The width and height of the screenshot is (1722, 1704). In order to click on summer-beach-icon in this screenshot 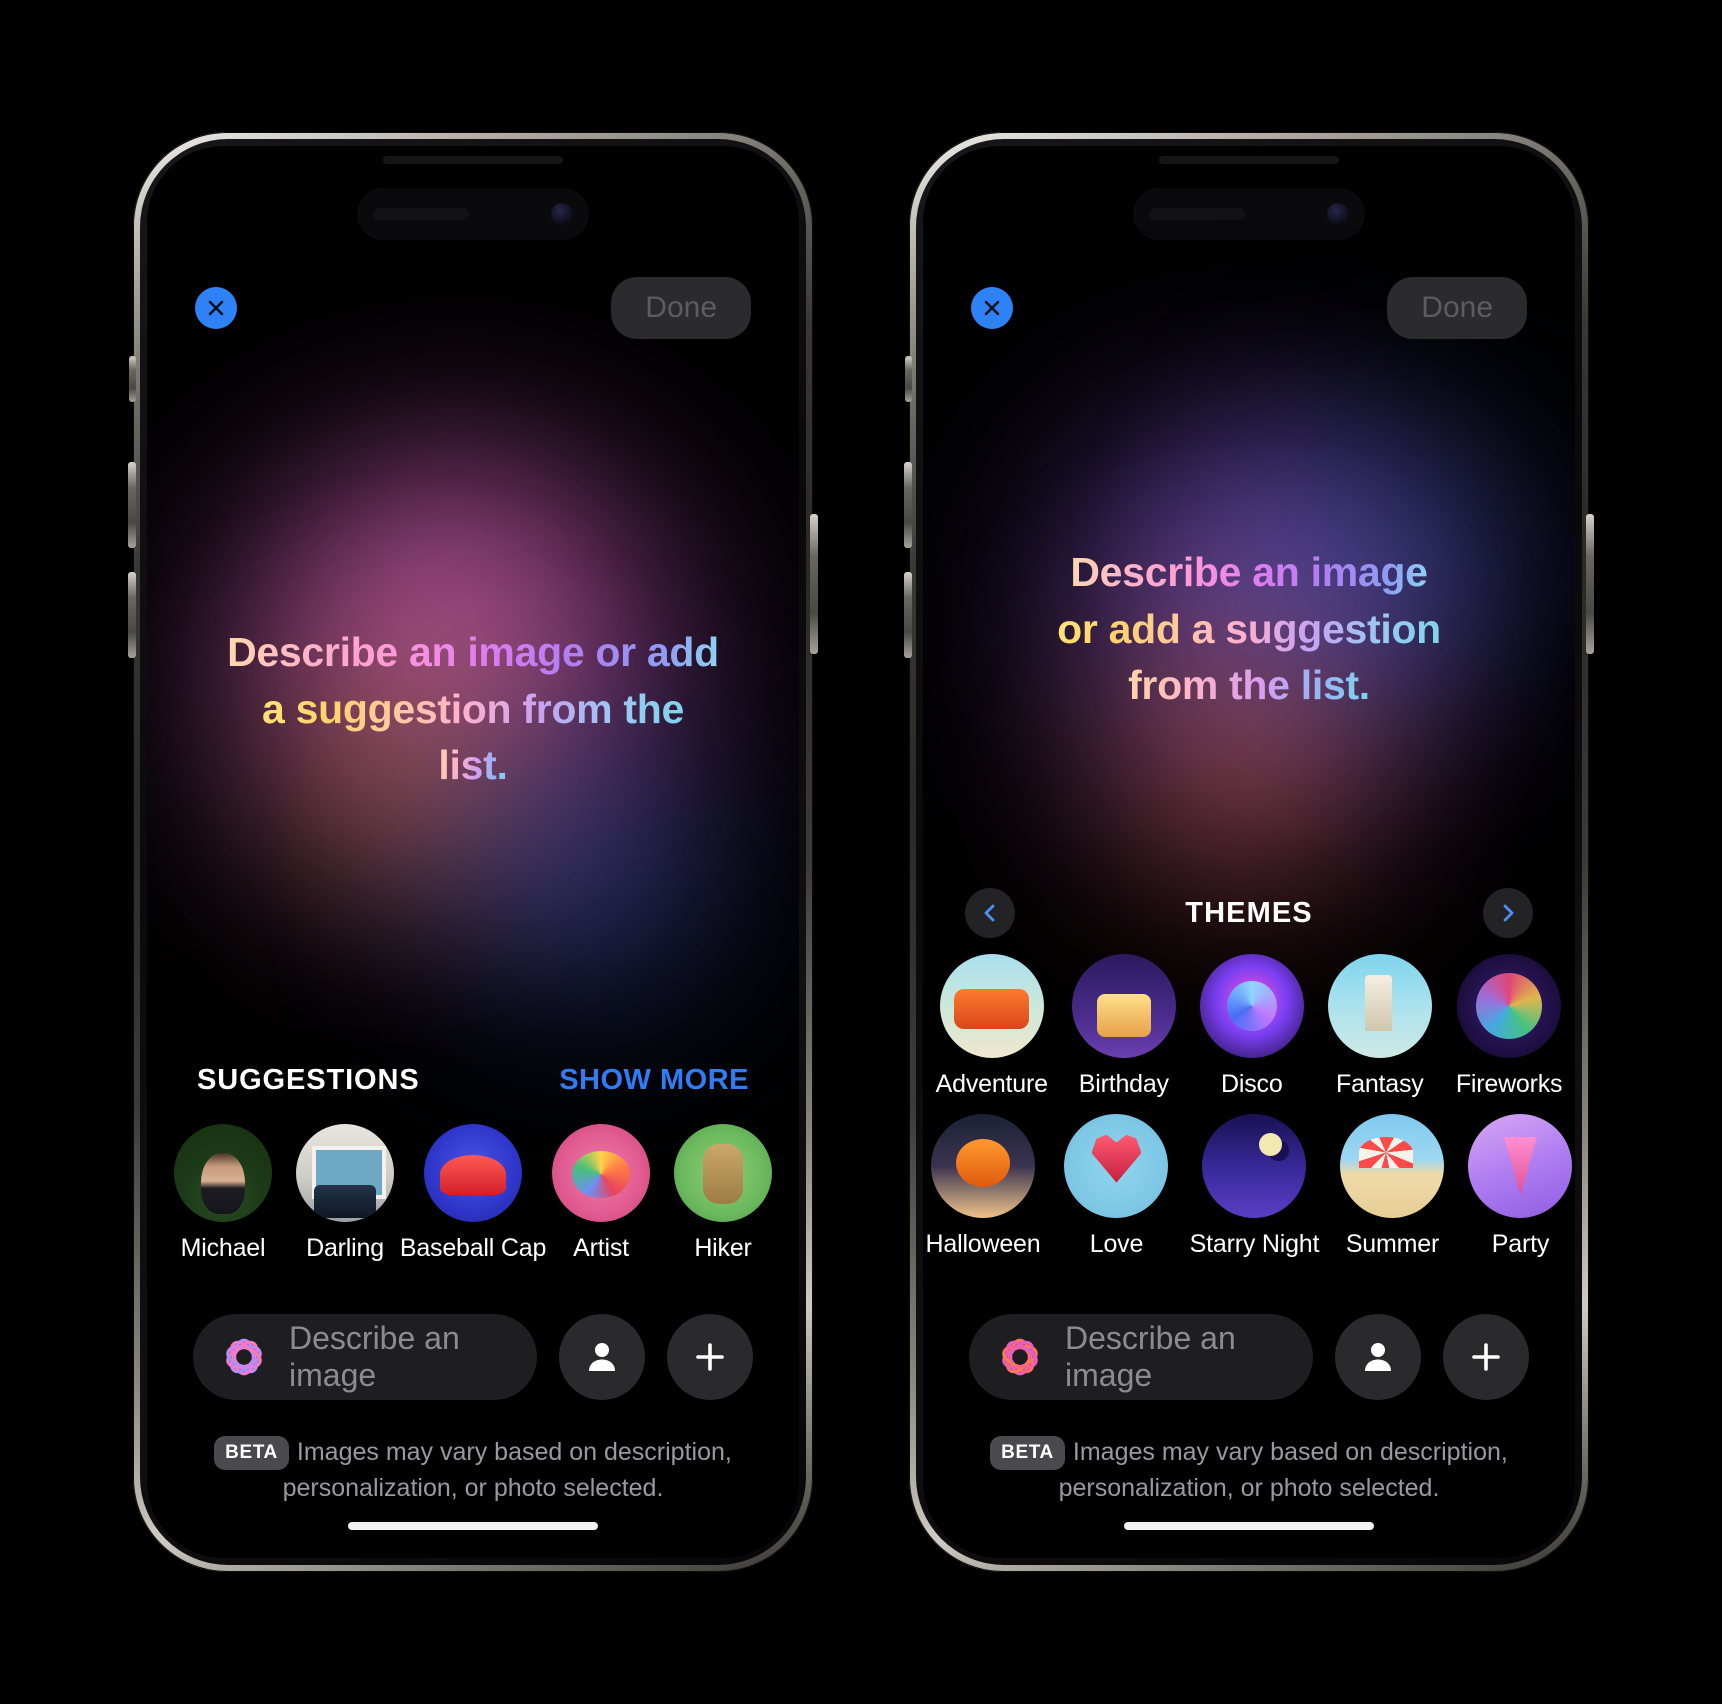, I will do `click(1392, 1166)`.